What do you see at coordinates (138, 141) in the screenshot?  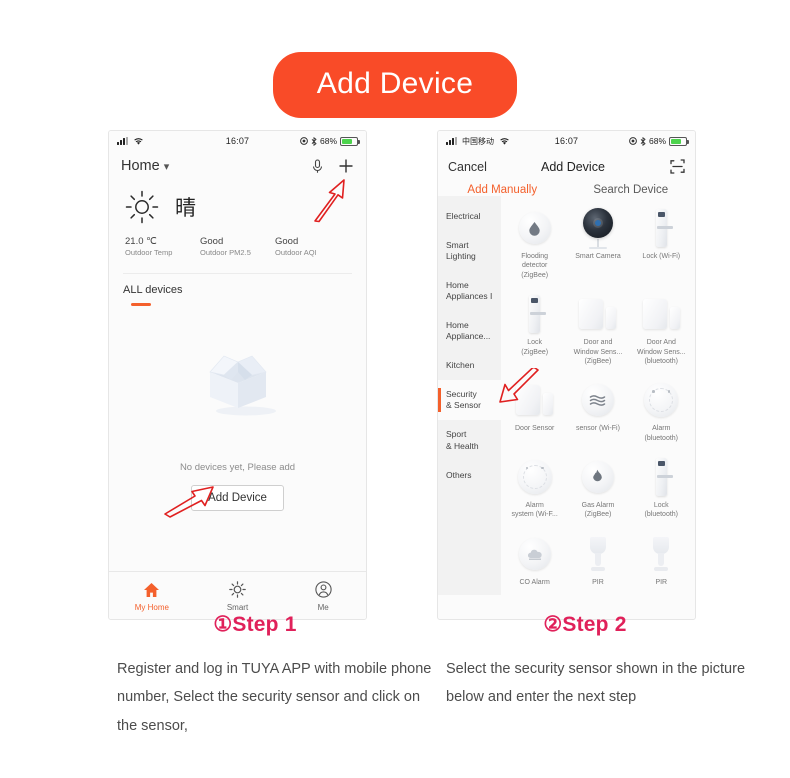 I see `wifi-icon` at bounding box center [138, 141].